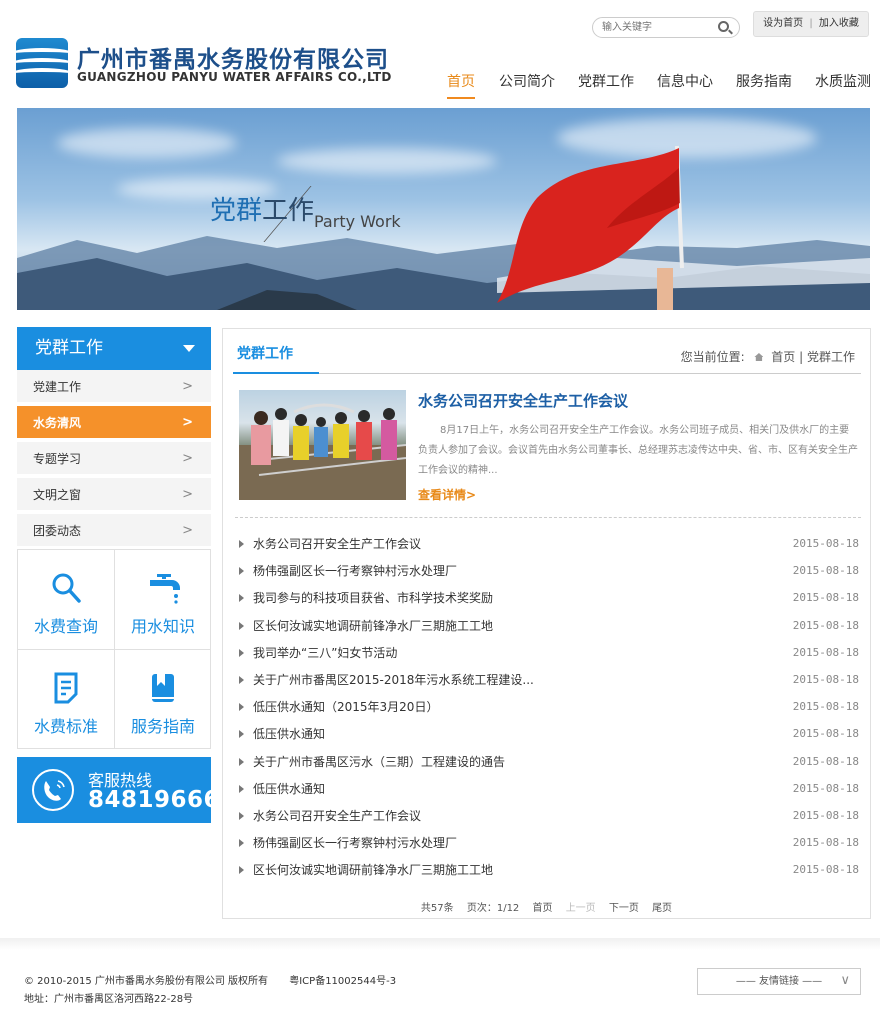 This screenshot has height=1022, width=880. Describe the element at coordinates (783, 23) in the screenshot. I see `set-home-link: 设为首页` at that location.